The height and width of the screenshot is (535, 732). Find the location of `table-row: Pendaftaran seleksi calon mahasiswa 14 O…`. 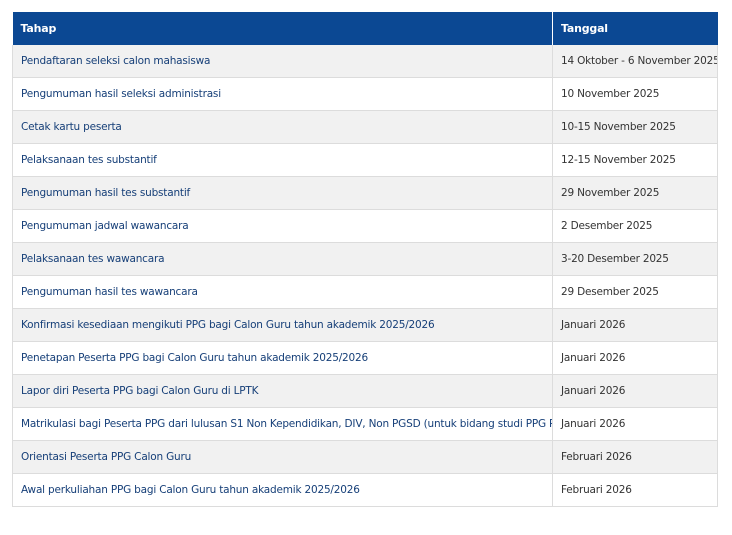

table-row: Pendaftaran seleksi calon mahasiswa 14 O… is located at coordinates (365, 61).